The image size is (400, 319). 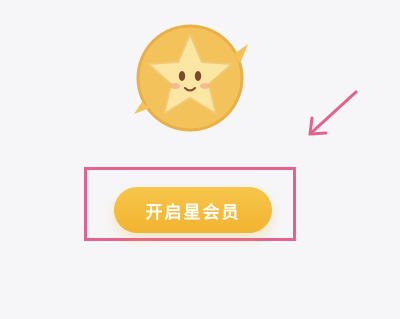 I want to click on pointer-arrow-icon, so click(x=333, y=113).